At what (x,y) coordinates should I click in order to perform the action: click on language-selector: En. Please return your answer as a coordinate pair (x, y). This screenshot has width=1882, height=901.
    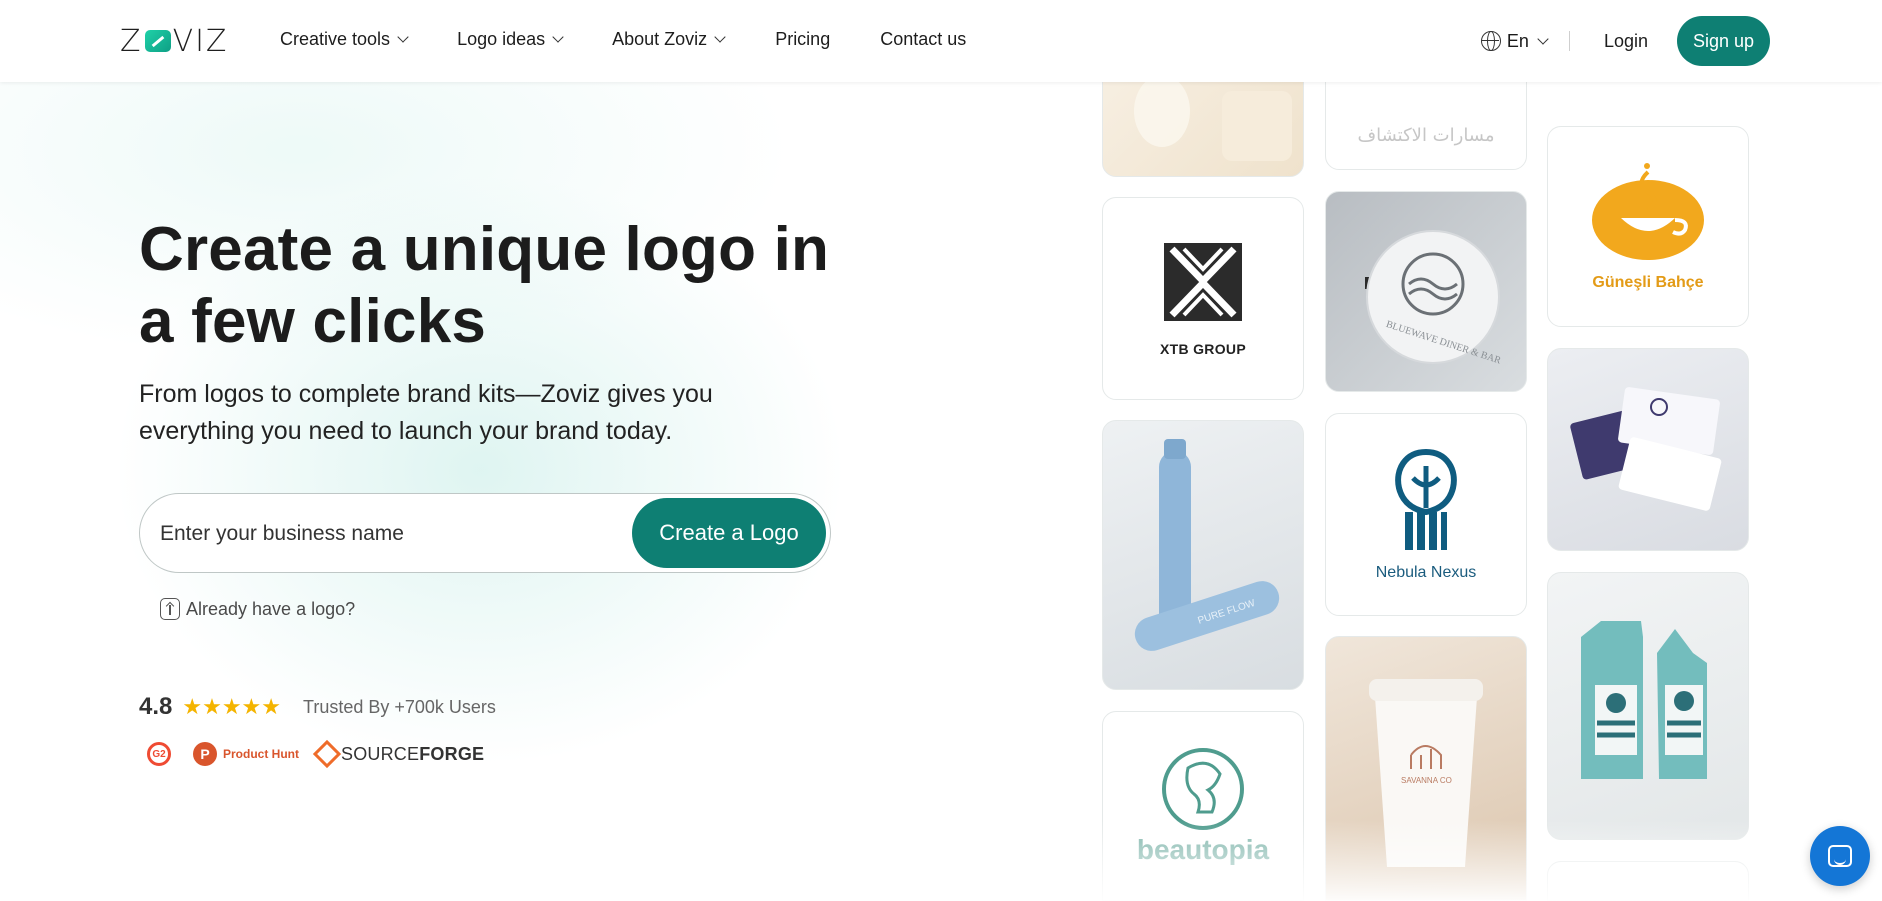
    Looking at the image, I should click on (1514, 41).